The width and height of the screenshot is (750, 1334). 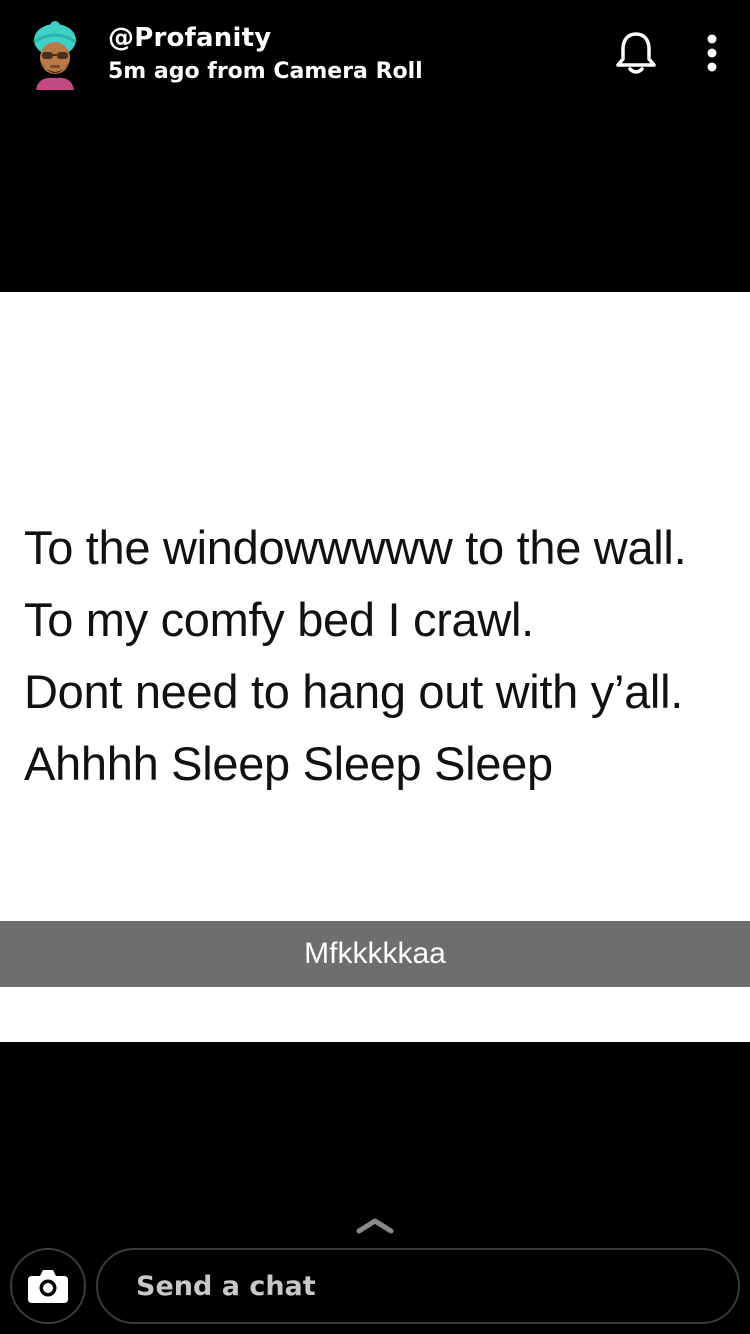 I want to click on chevron-up-icon, so click(x=375, y=1226).